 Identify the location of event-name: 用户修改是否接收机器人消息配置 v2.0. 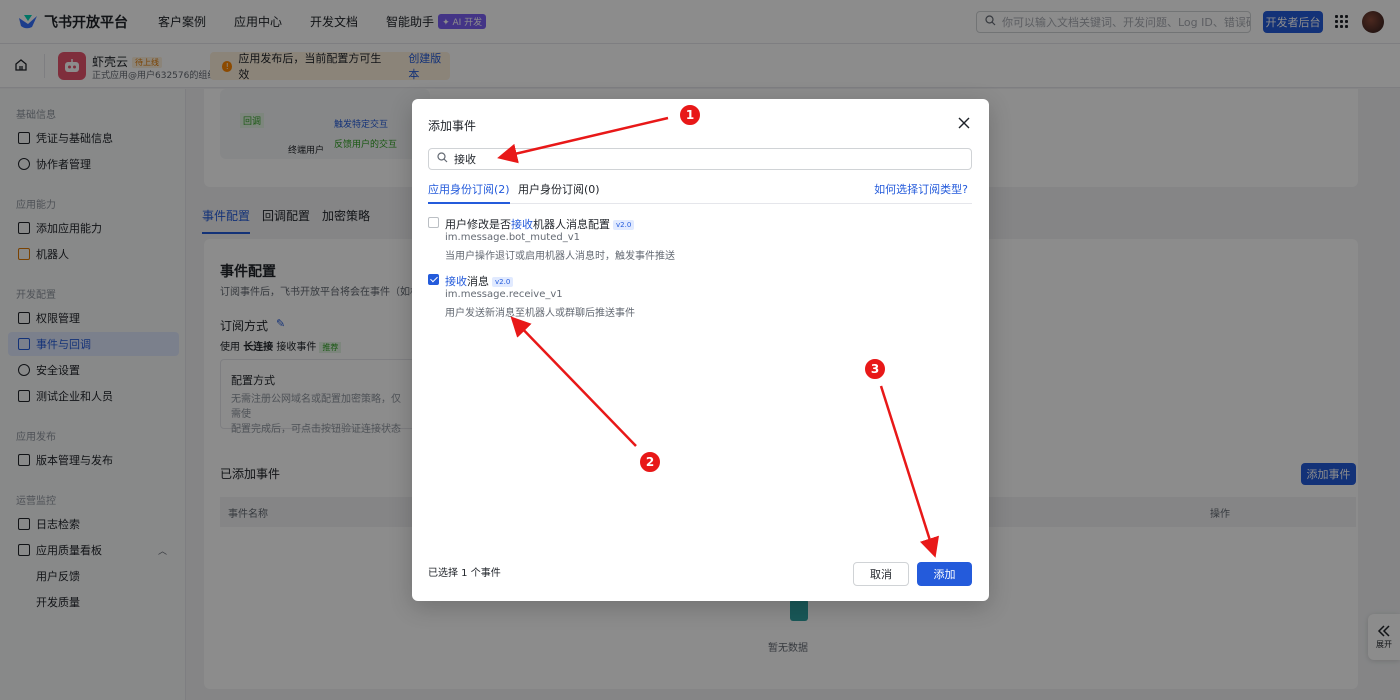
(540, 224).